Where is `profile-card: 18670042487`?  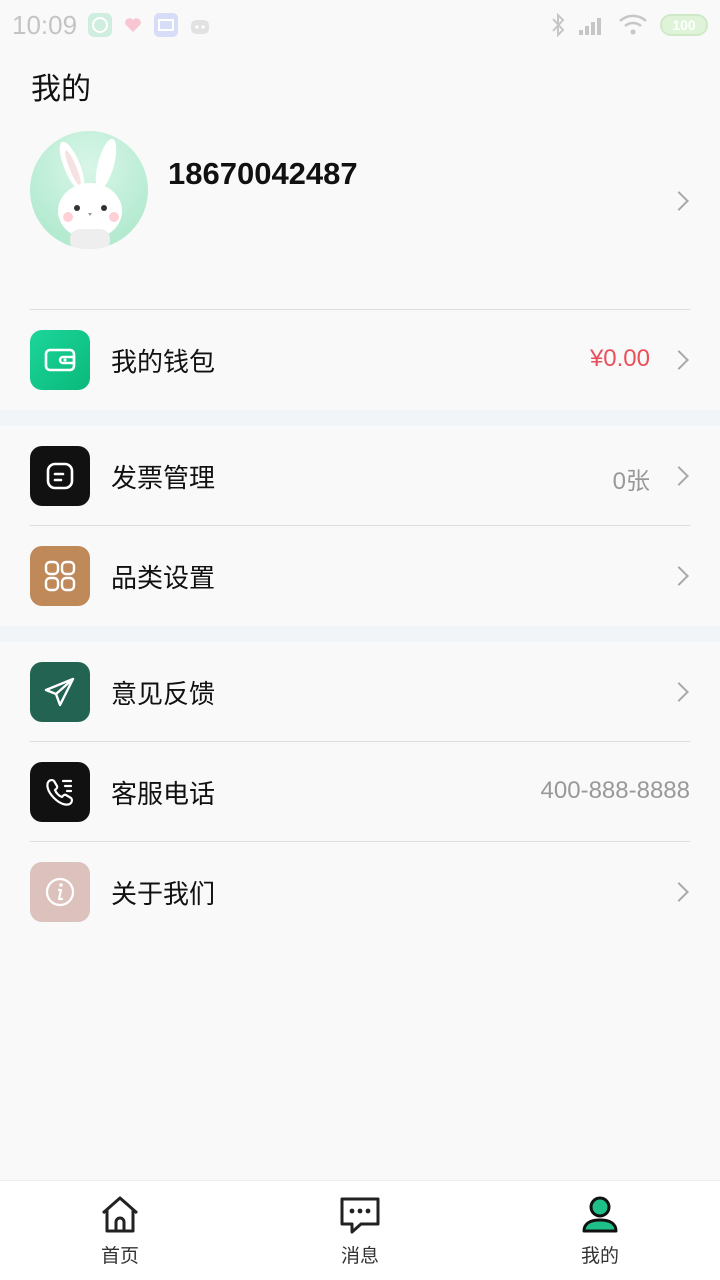
profile-card: 18670042487 is located at coordinates (360, 190).